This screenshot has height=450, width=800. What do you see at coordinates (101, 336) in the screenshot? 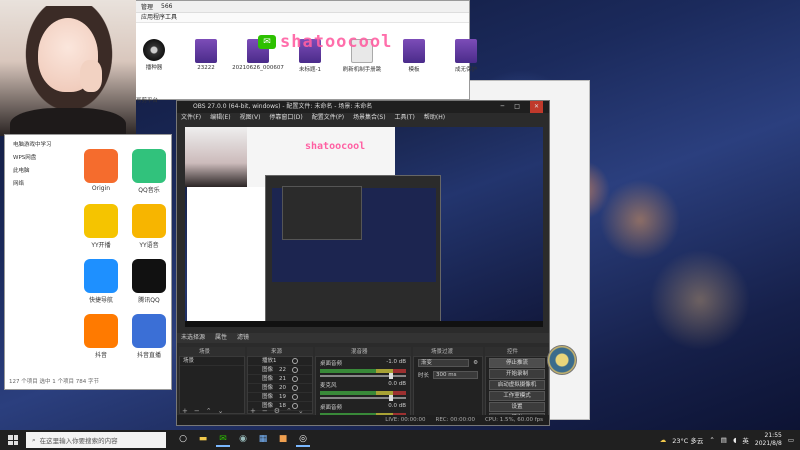
I see `app-shortcut: 抖音` at bounding box center [101, 336].